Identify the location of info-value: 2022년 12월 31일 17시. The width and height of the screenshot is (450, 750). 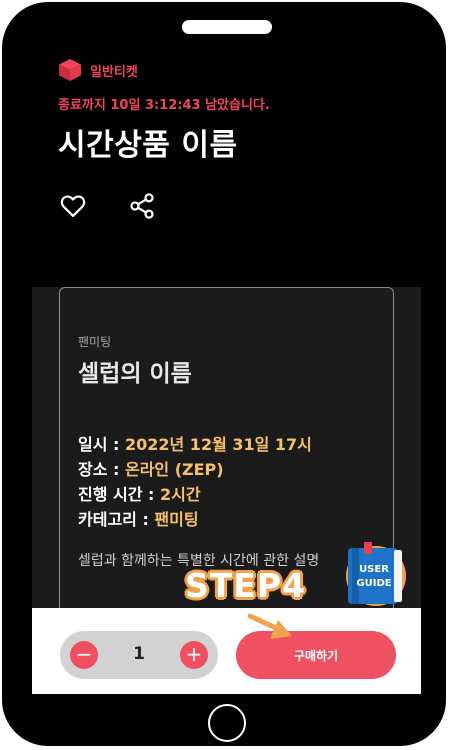
(218, 444).